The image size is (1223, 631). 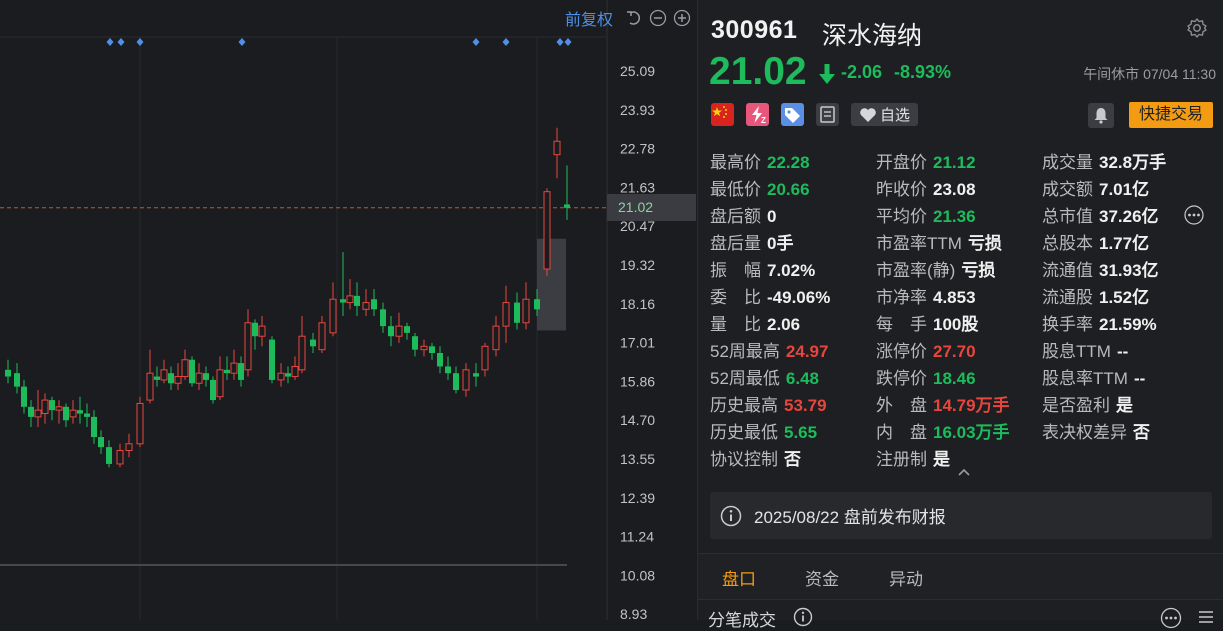 What do you see at coordinates (1101, 115) in the screenshot?
I see `alert-button` at bounding box center [1101, 115].